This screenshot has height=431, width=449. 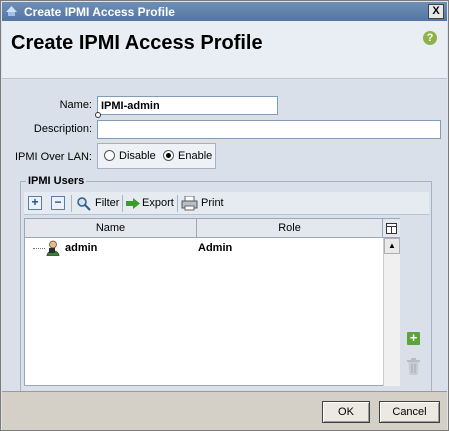 I want to click on table-row: admin Admin, so click(x=203, y=248).